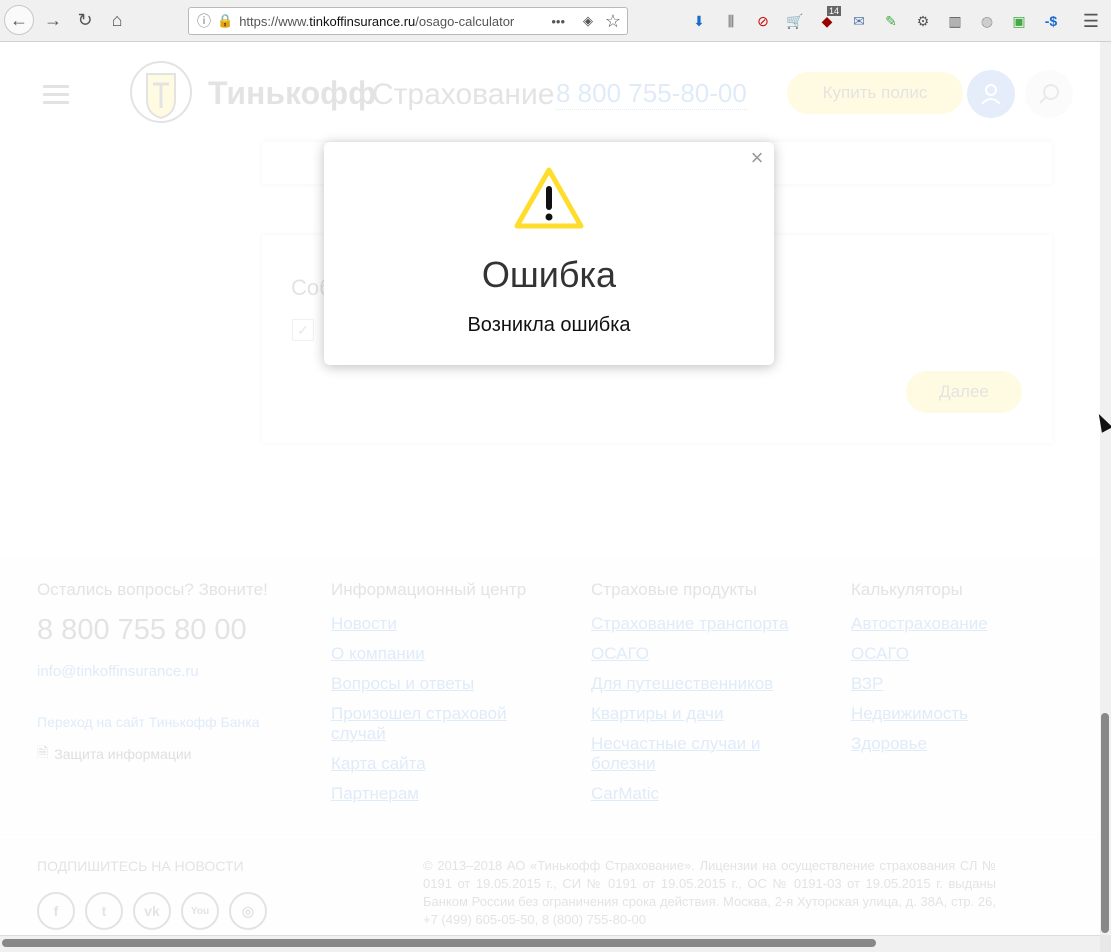  I want to click on footer-email-link: info@tinkoffinsurance.ru, so click(152, 671).